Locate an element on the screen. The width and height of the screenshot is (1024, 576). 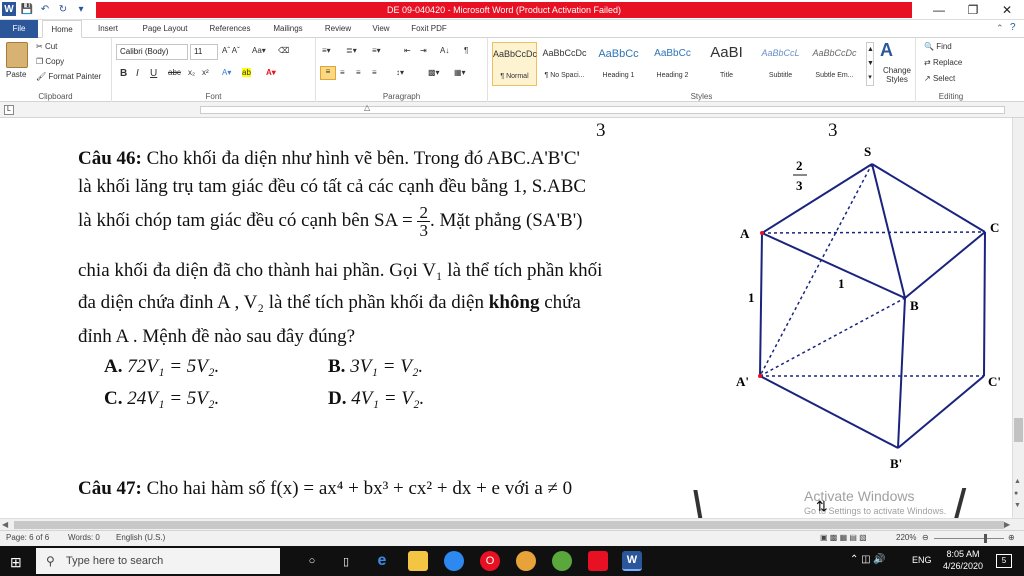
word-taskbar-icon: W is located at coordinates (632, 561).